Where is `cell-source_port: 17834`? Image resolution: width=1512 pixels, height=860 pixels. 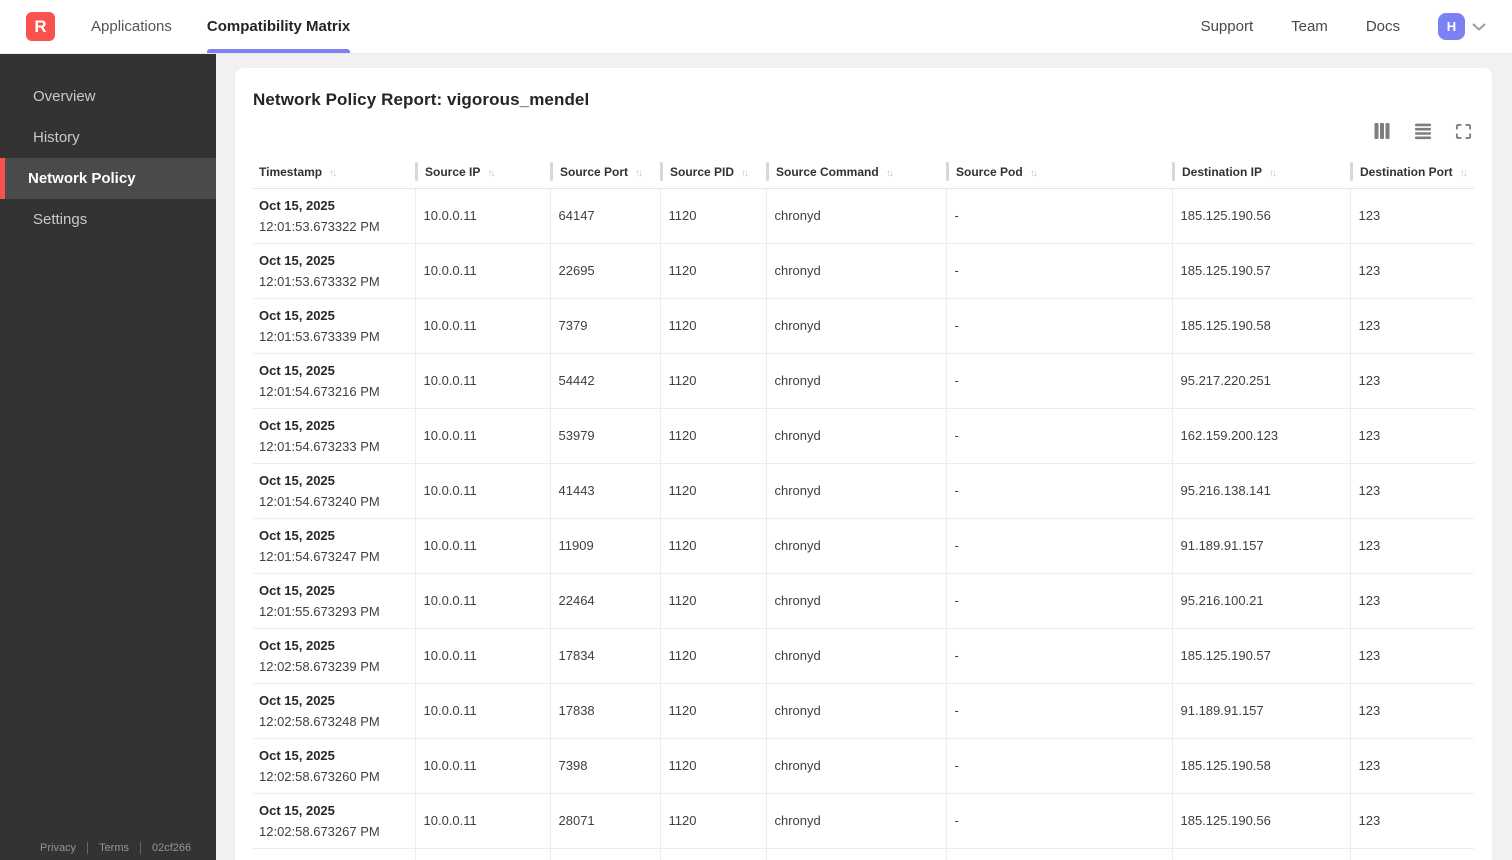
cell-source_port: 17834 is located at coordinates (604, 656).